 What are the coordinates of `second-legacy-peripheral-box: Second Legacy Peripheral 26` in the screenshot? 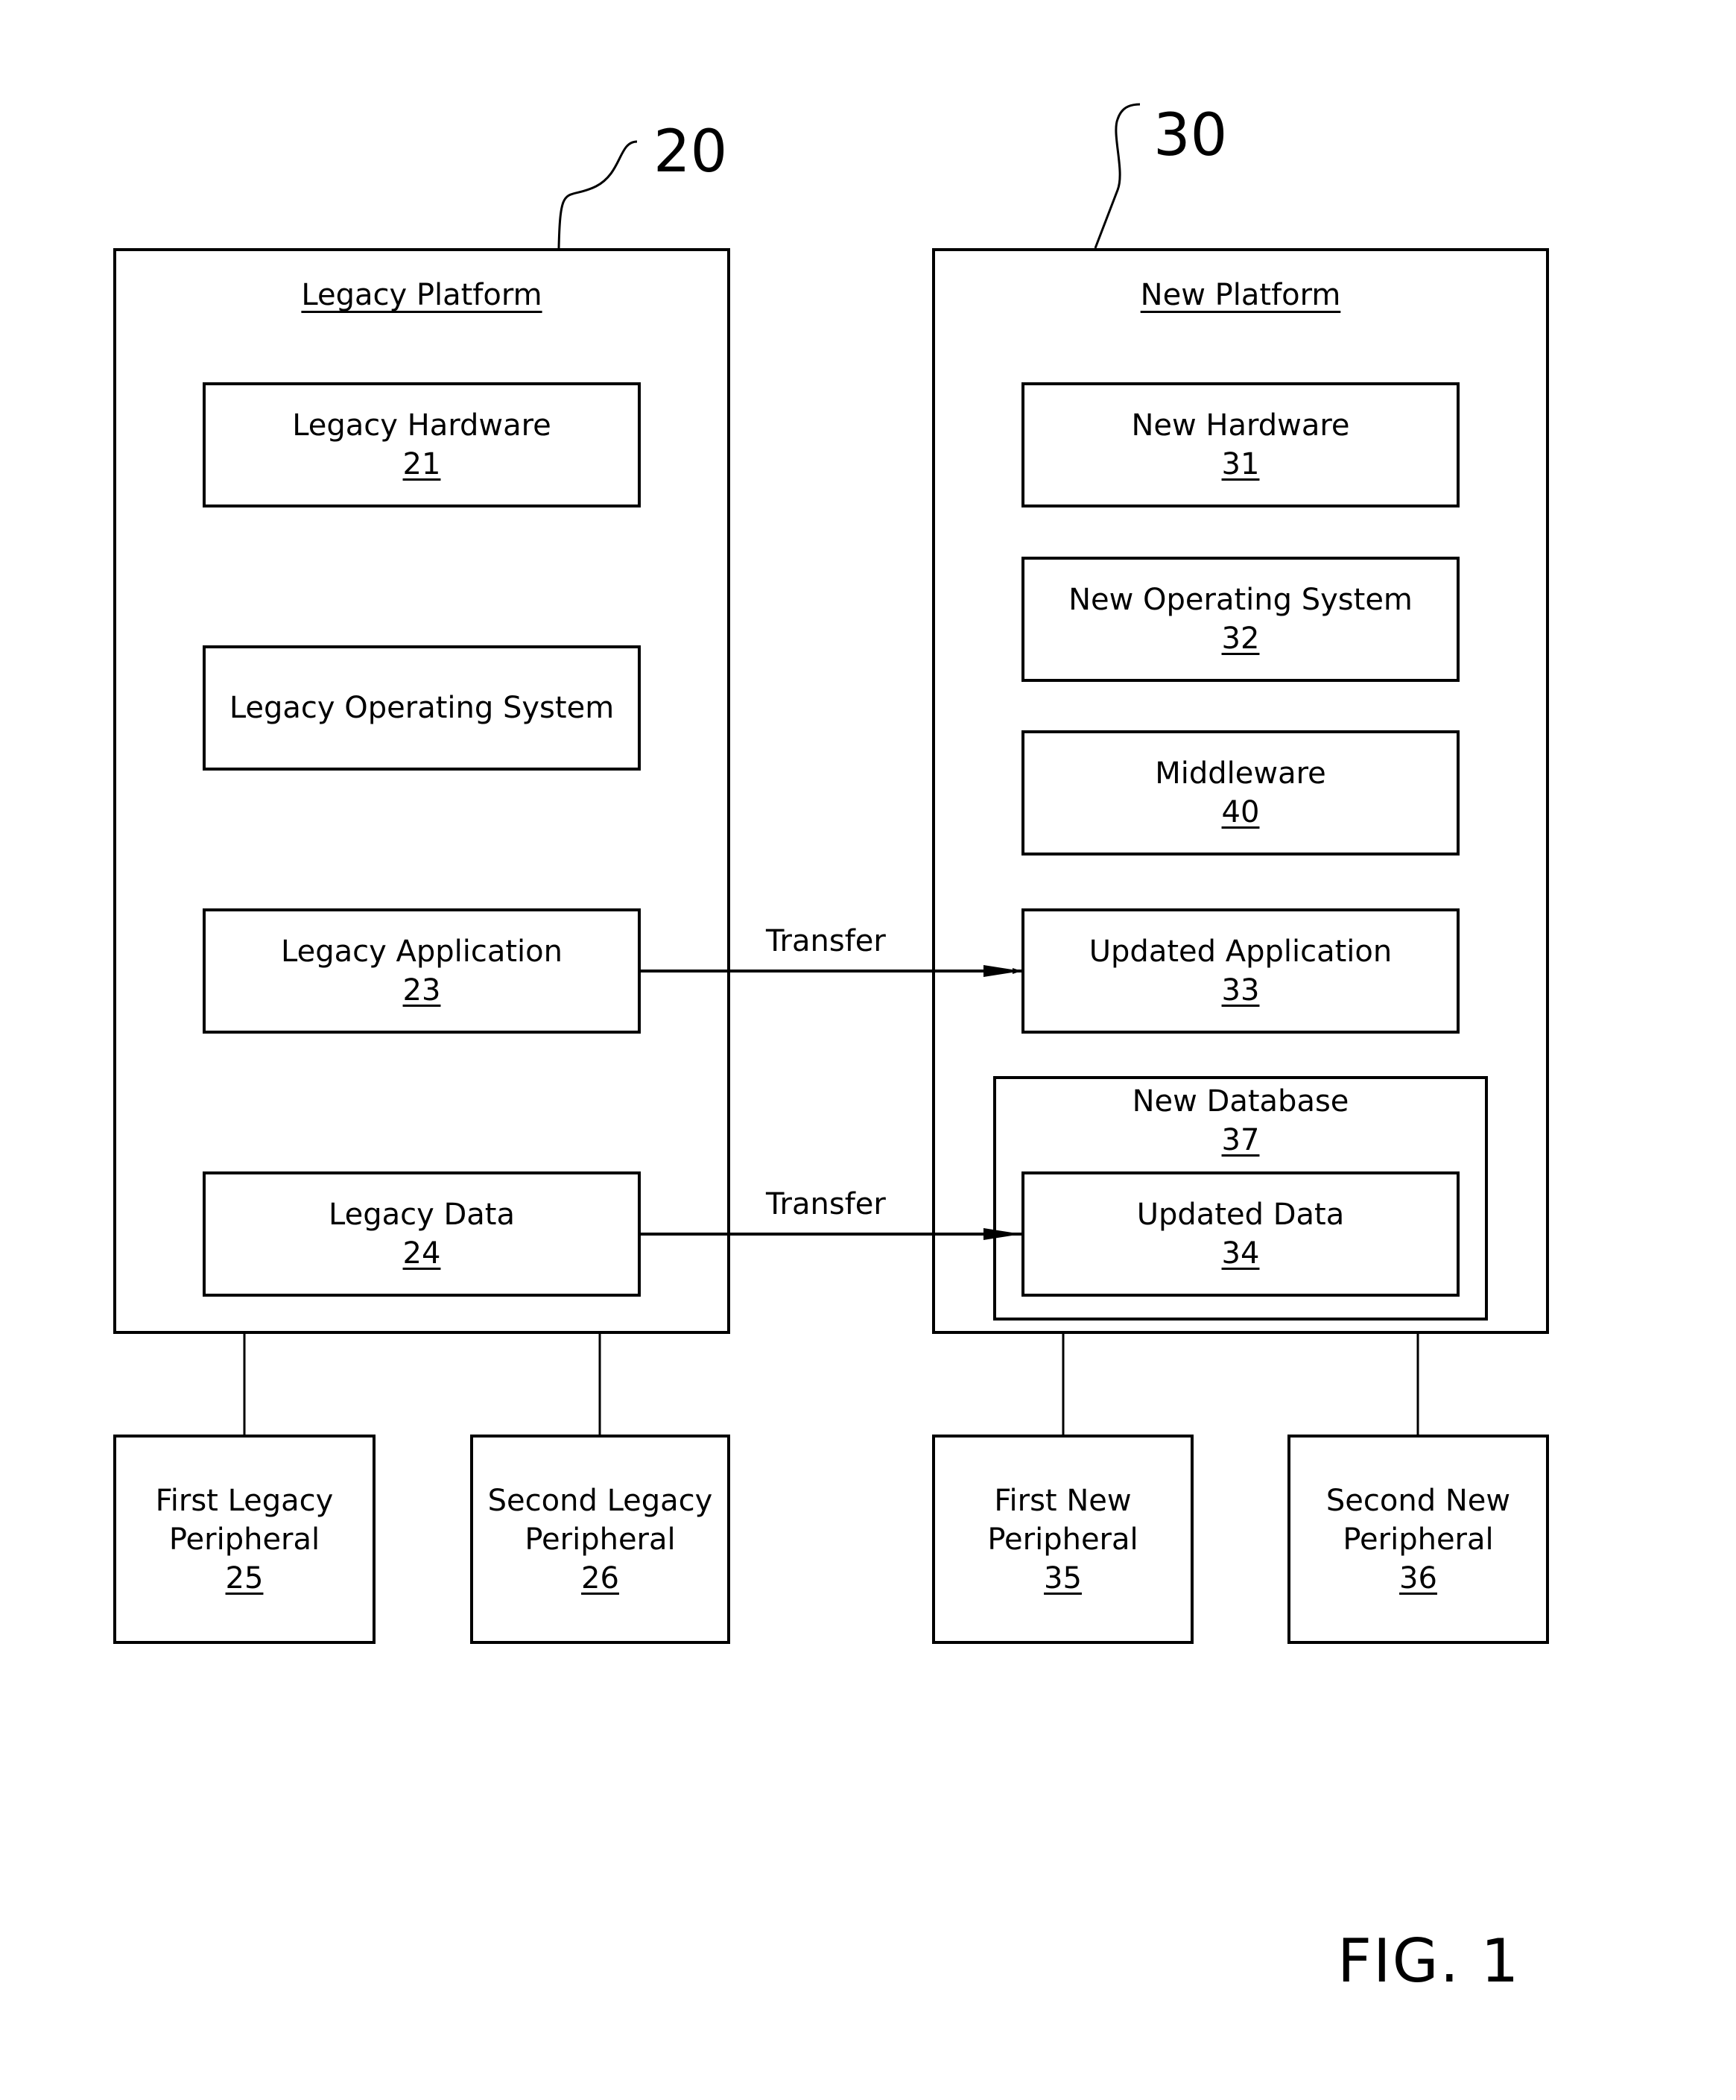 It's located at (600, 1539).